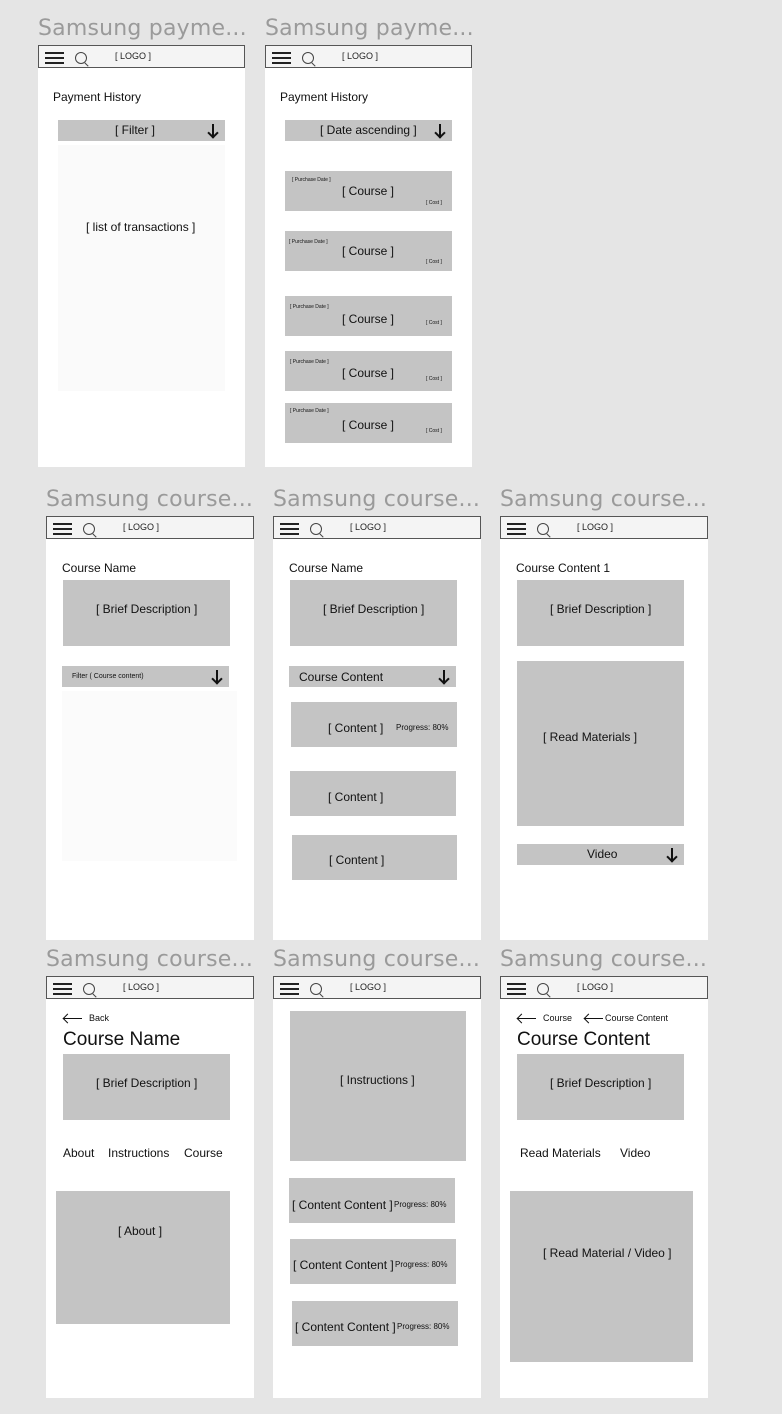 The image size is (782, 1414). What do you see at coordinates (342, 1205) in the screenshot?
I see `content-label: [ Content Content ]` at bounding box center [342, 1205].